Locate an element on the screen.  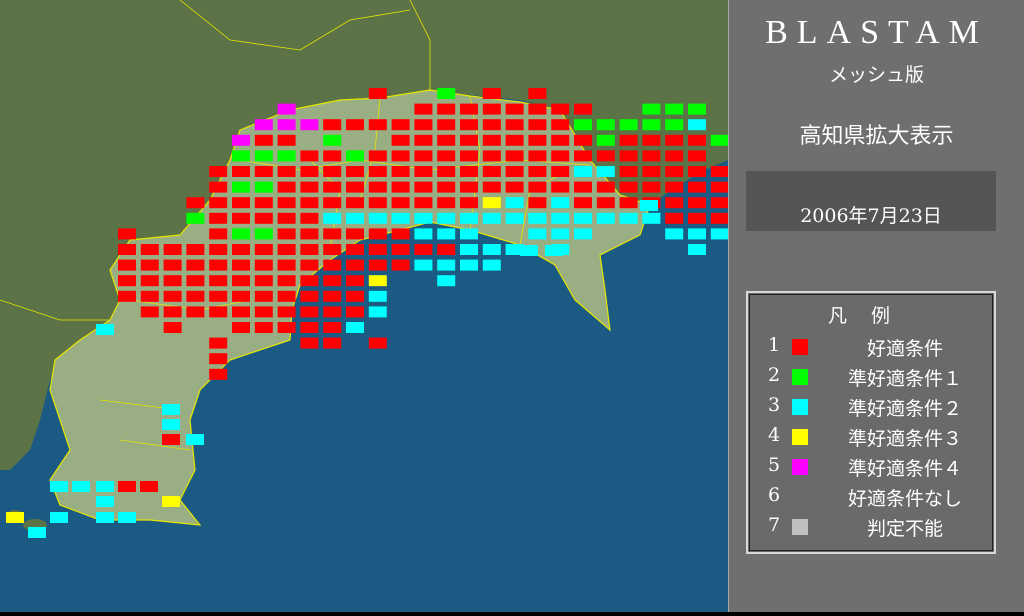
region-label: 高知県拡大表示 is located at coordinates (876, 136).